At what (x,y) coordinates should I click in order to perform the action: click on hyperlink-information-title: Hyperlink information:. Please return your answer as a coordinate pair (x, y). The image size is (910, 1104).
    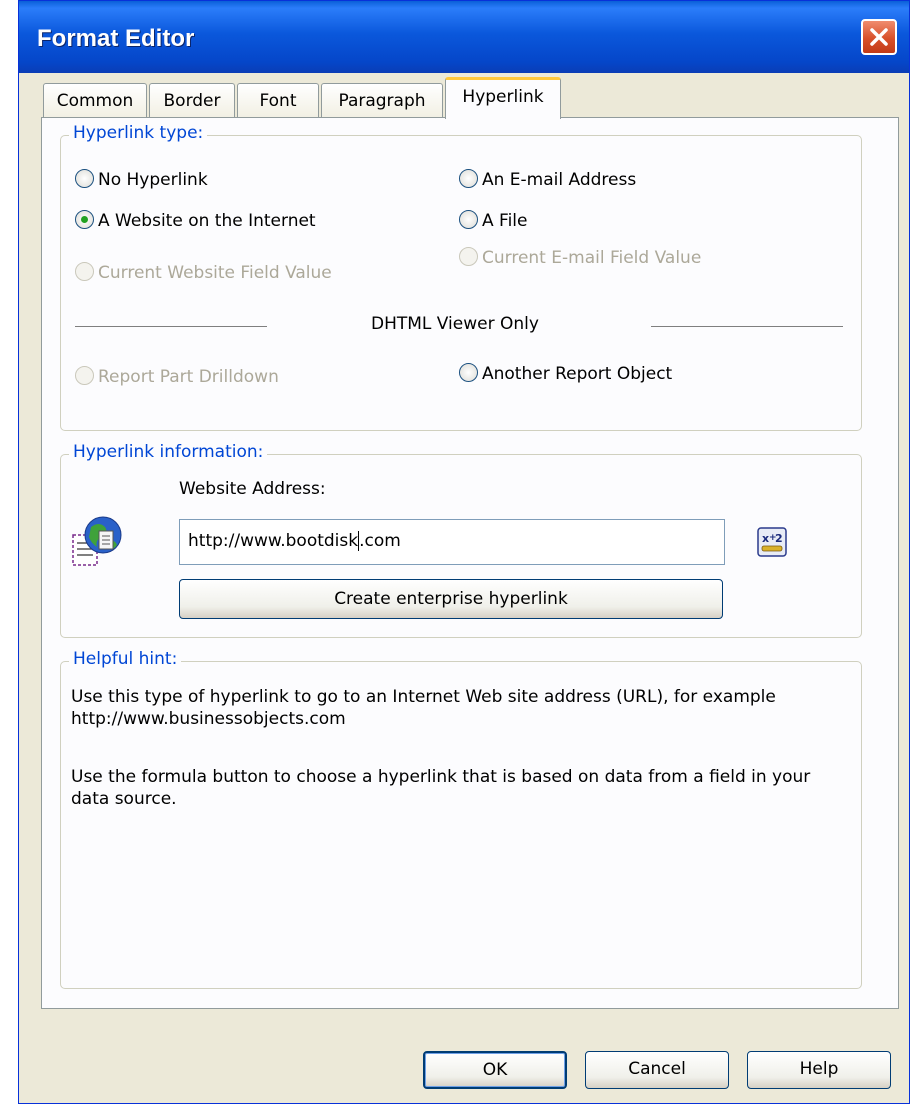
    Looking at the image, I should click on (168, 452).